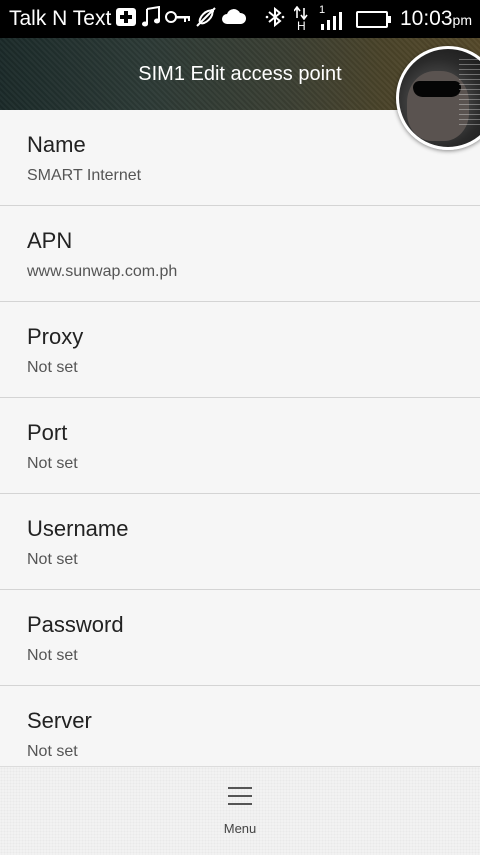 The width and height of the screenshot is (480, 855). I want to click on setting-label: Port, so click(47, 432).